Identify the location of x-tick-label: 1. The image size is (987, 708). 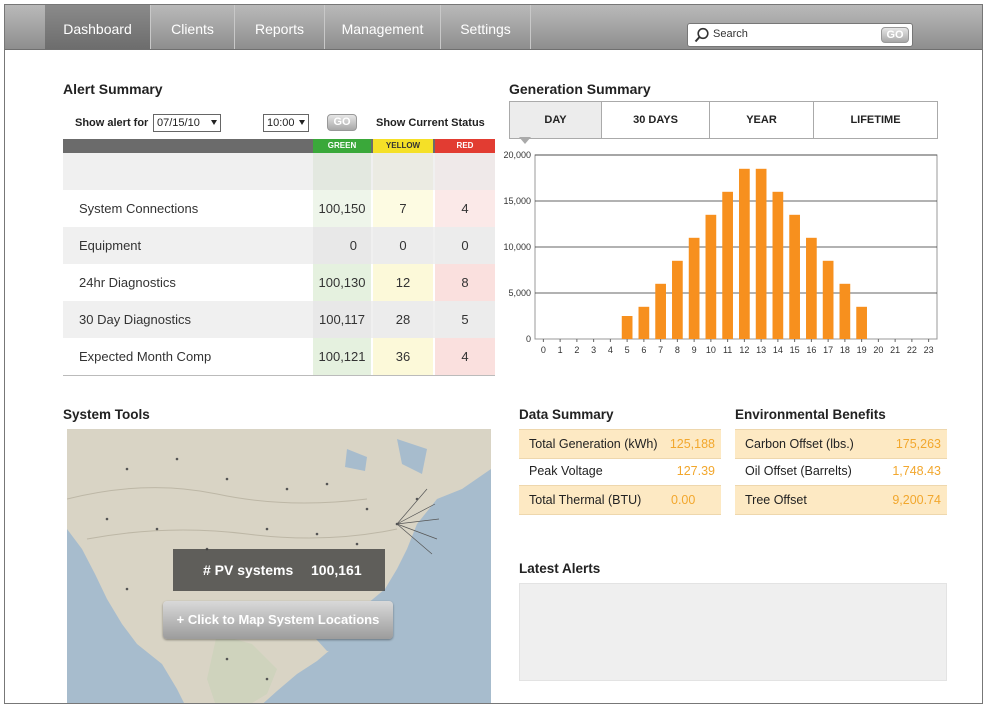
(560, 350).